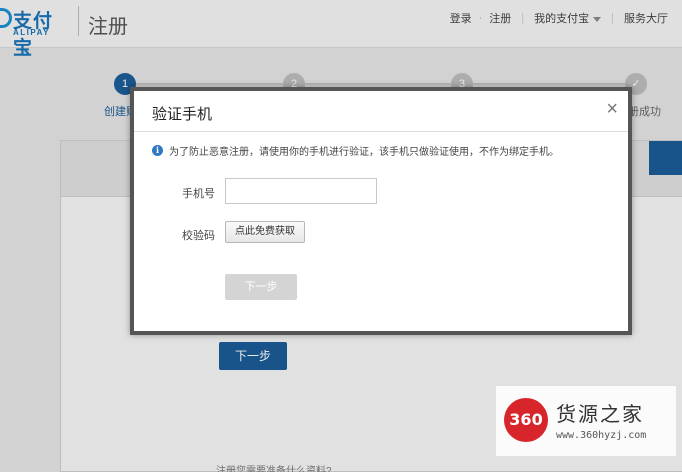  Describe the element at coordinates (526, 420) in the screenshot. I see `watermark-logo: 360` at that location.